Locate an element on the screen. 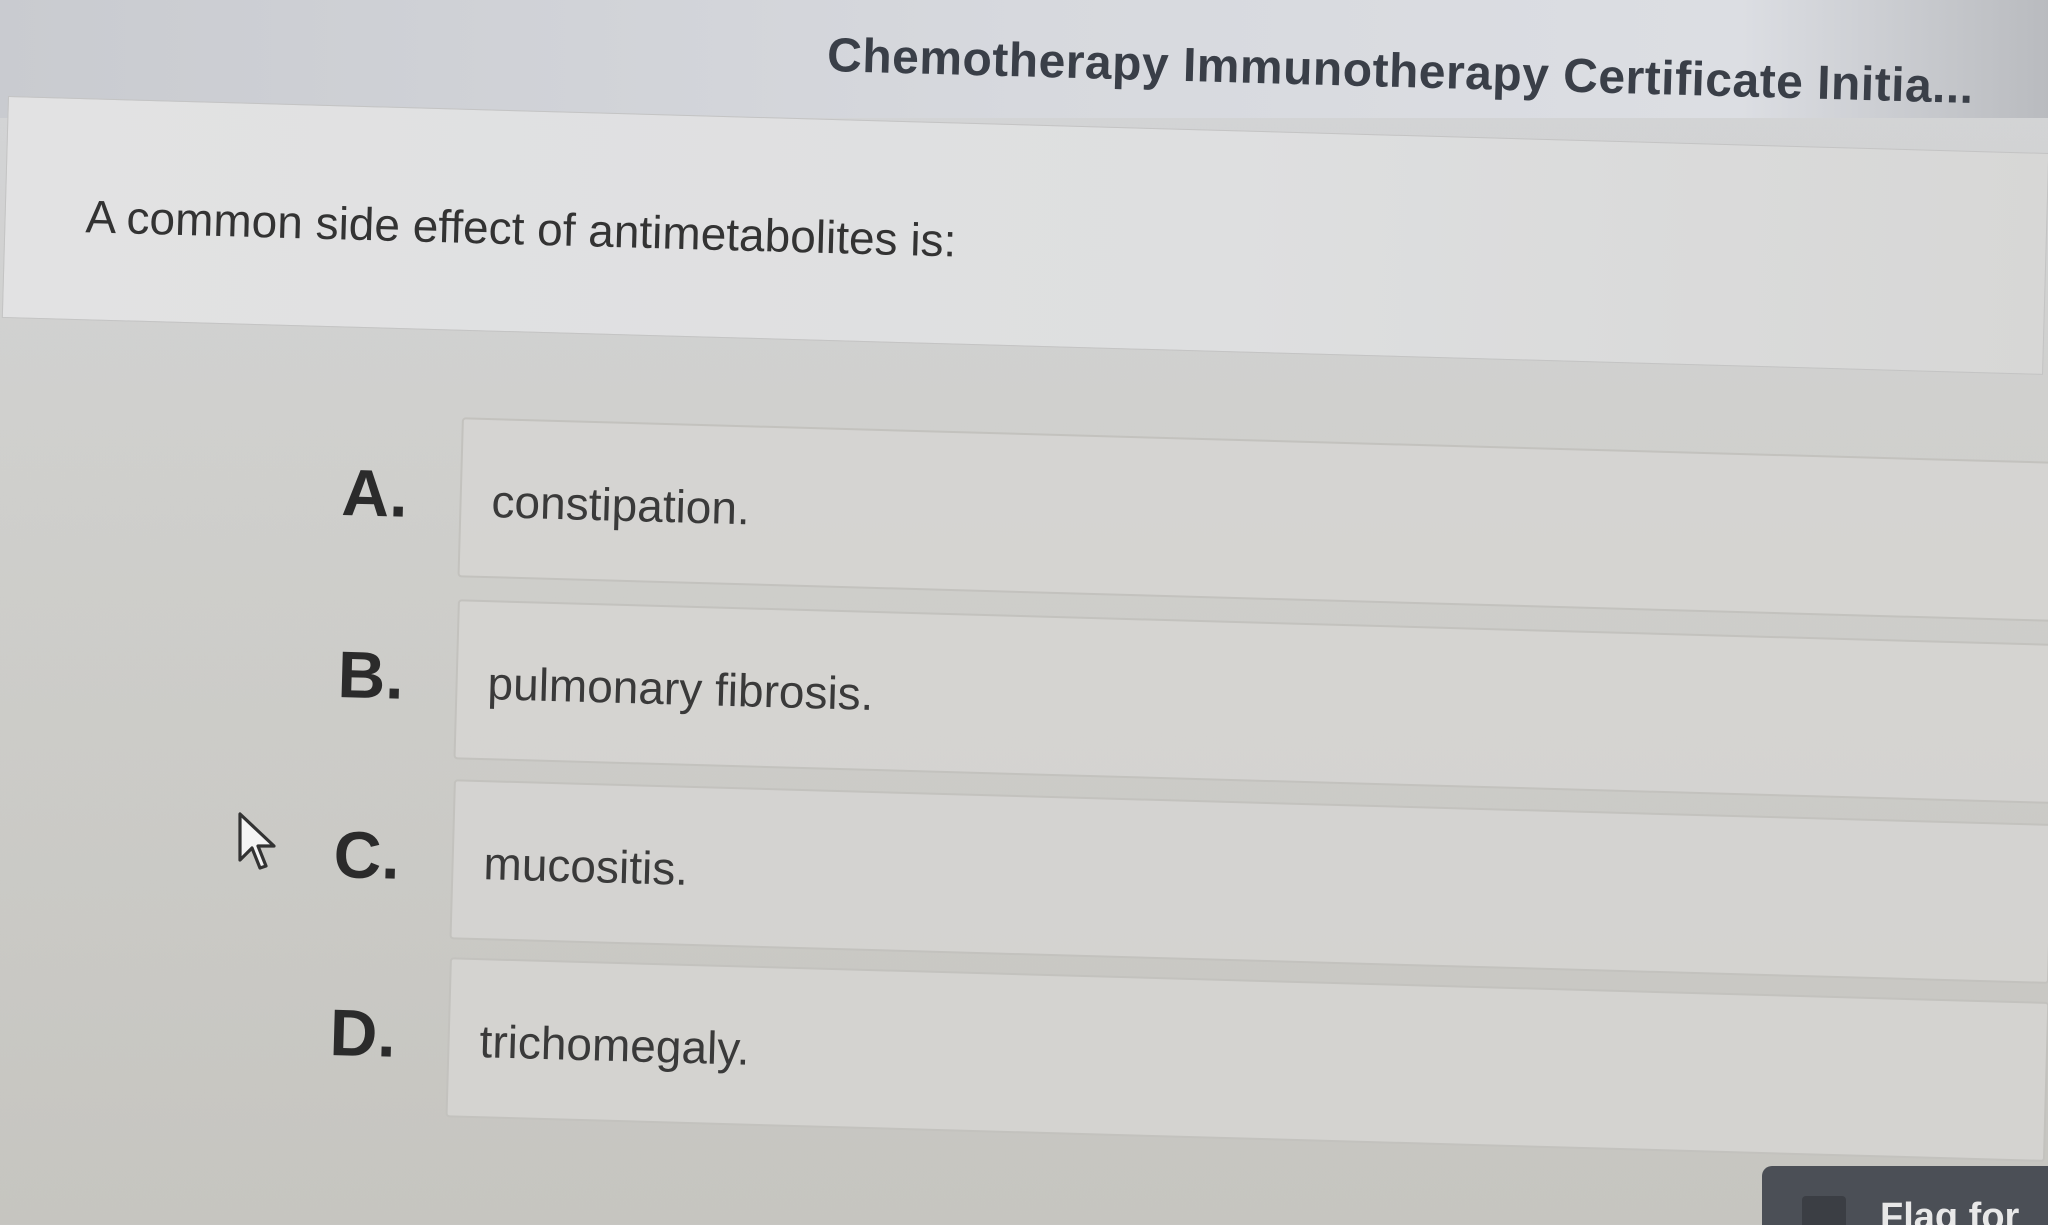 Image resolution: width=2048 pixels, height=1225 pixels. flag-button-label: Flag for is located at coordinates (1950, 1210).